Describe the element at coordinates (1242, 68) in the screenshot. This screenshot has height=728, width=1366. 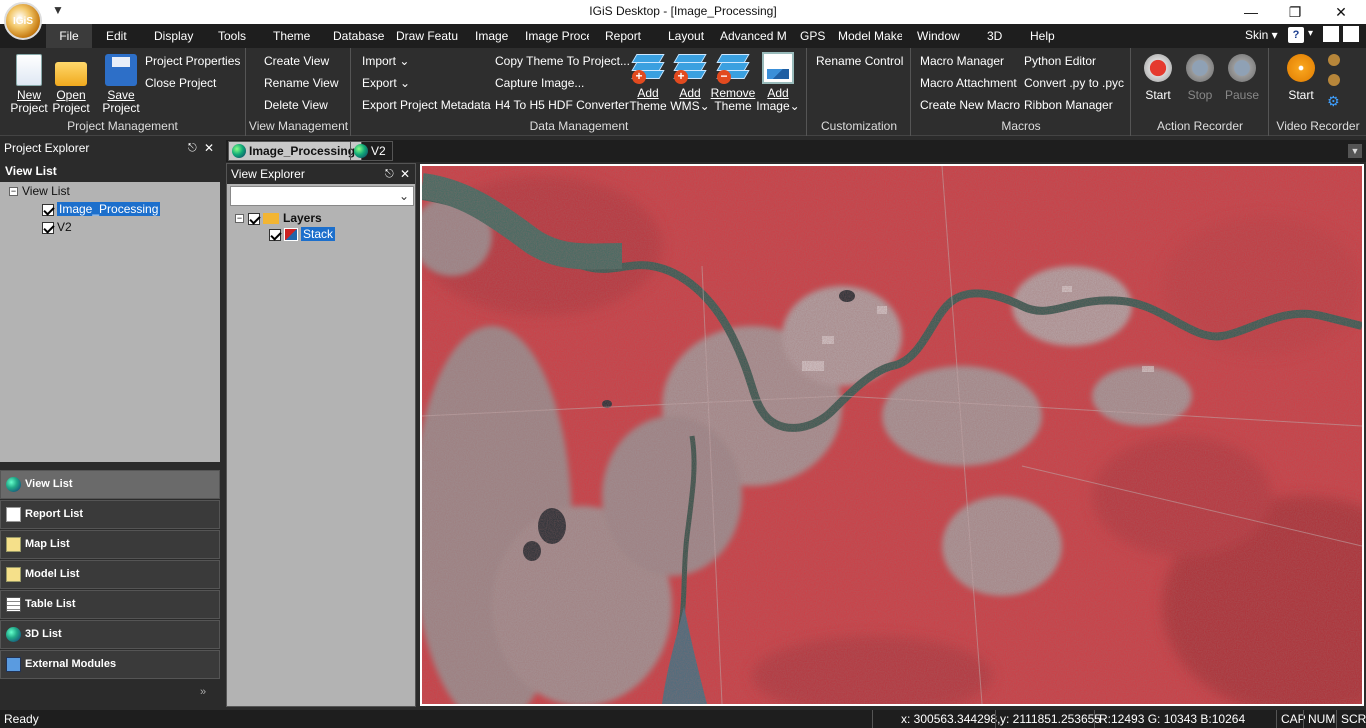
I see `record-pause-icon` at that location.